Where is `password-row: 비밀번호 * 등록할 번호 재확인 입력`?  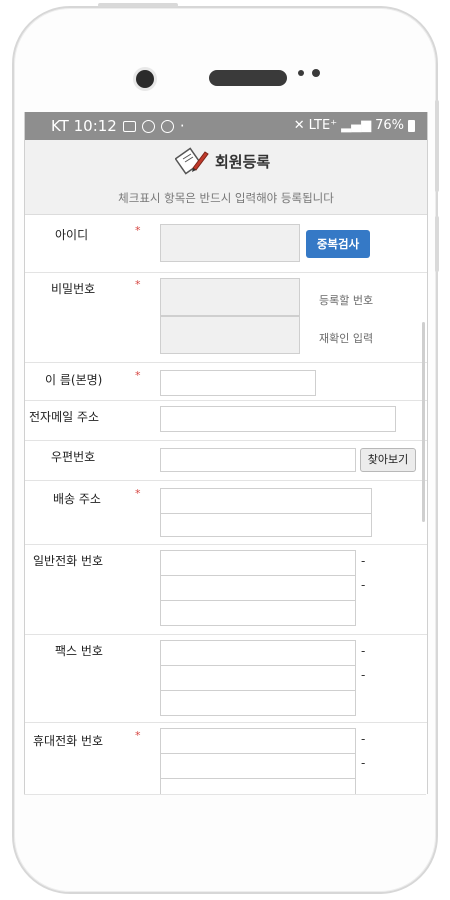 password-row: 비밀번호 * 등록할 번호 재확인 입력 is located at coordinates (226, 317).